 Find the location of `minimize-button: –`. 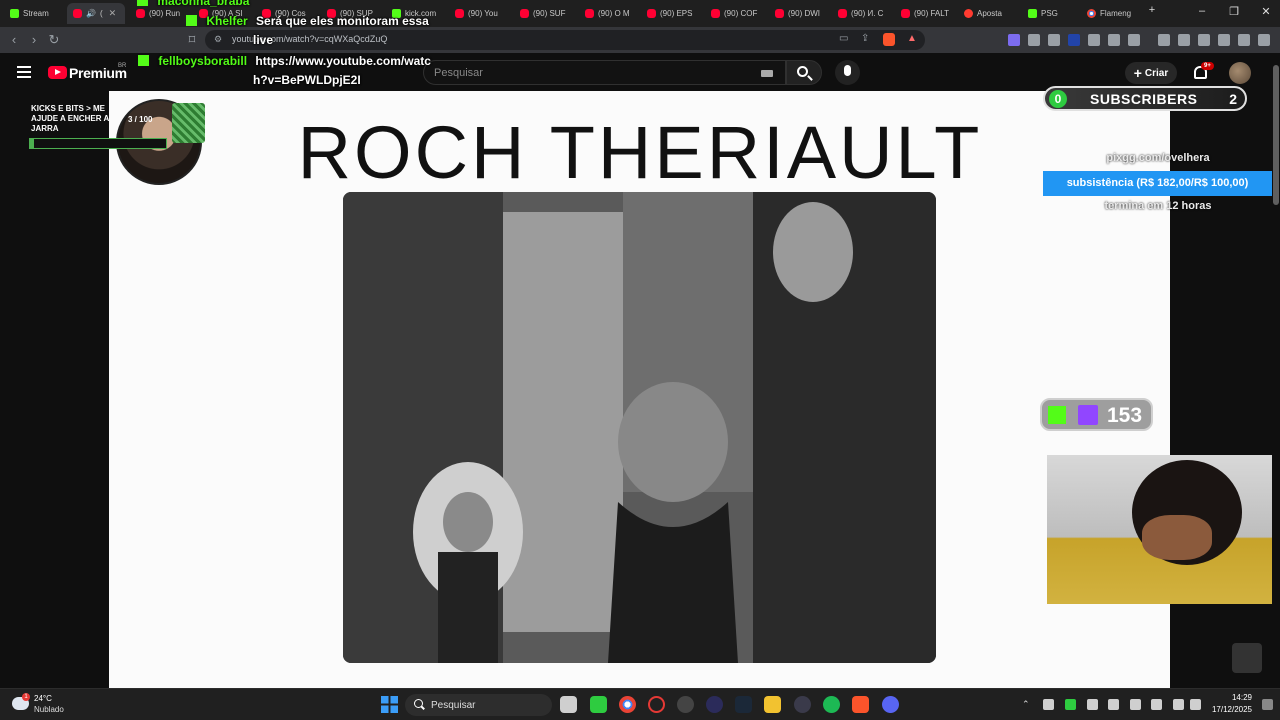

minimize-button: – is located at coordinates (1202, 11).